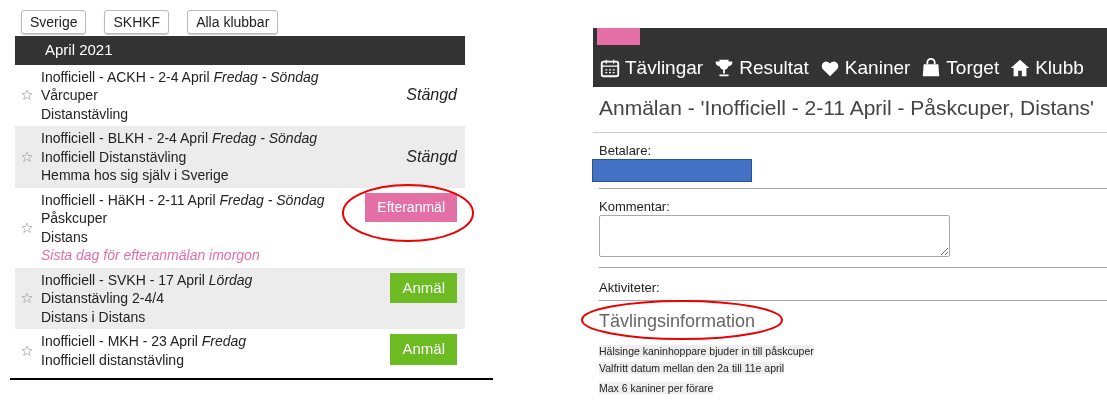 The image size is (1107, 401). What do you see at coordinates (625, 150) in the screenshot?
I see `field-label: Betalare:` at bounding box center [625, 150].